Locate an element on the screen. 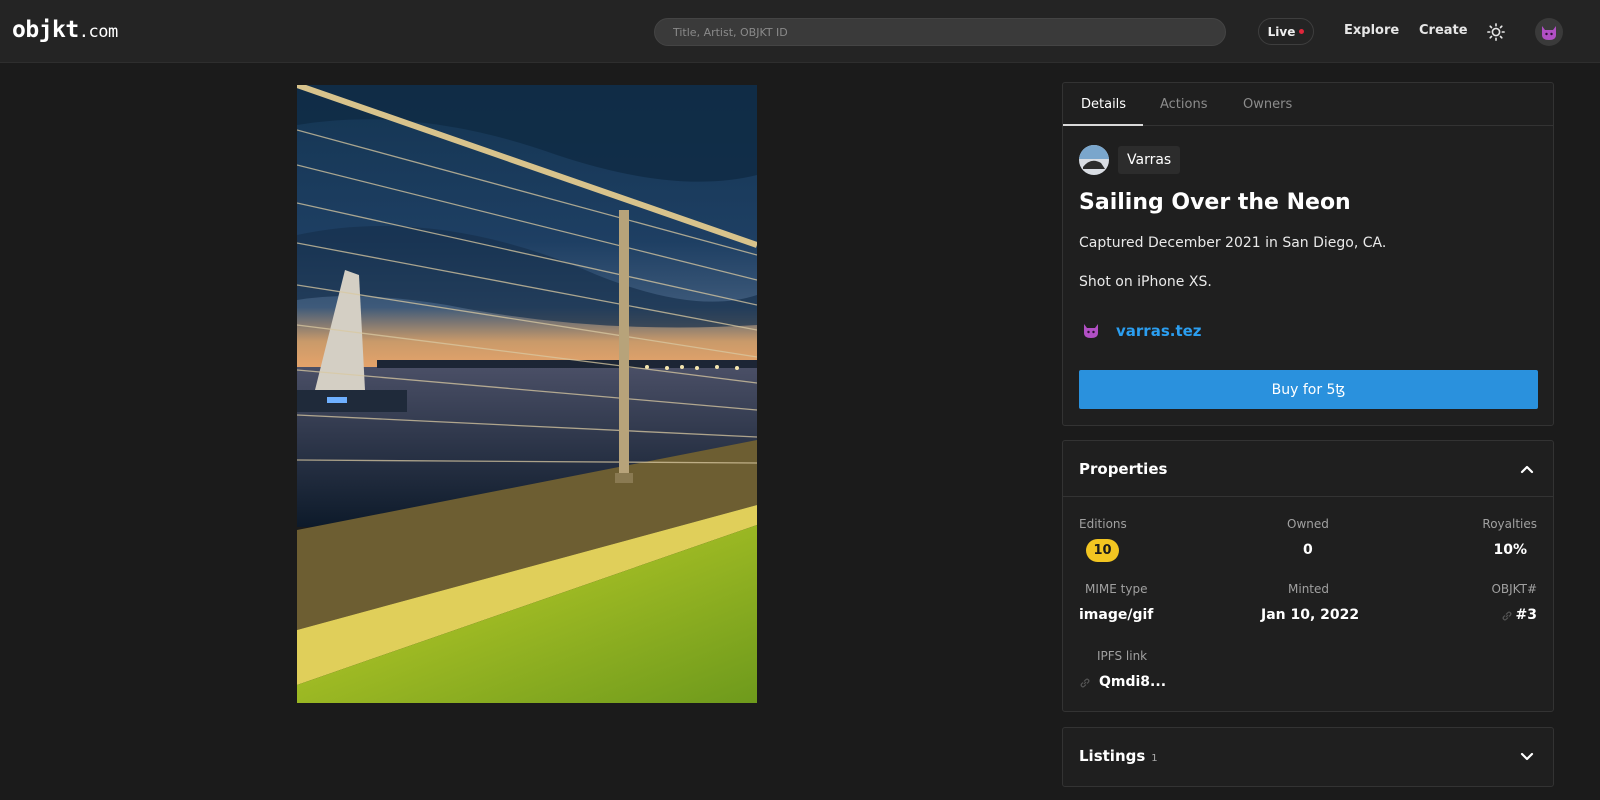  live-dot-icon is located at coordinates (1302, 31).